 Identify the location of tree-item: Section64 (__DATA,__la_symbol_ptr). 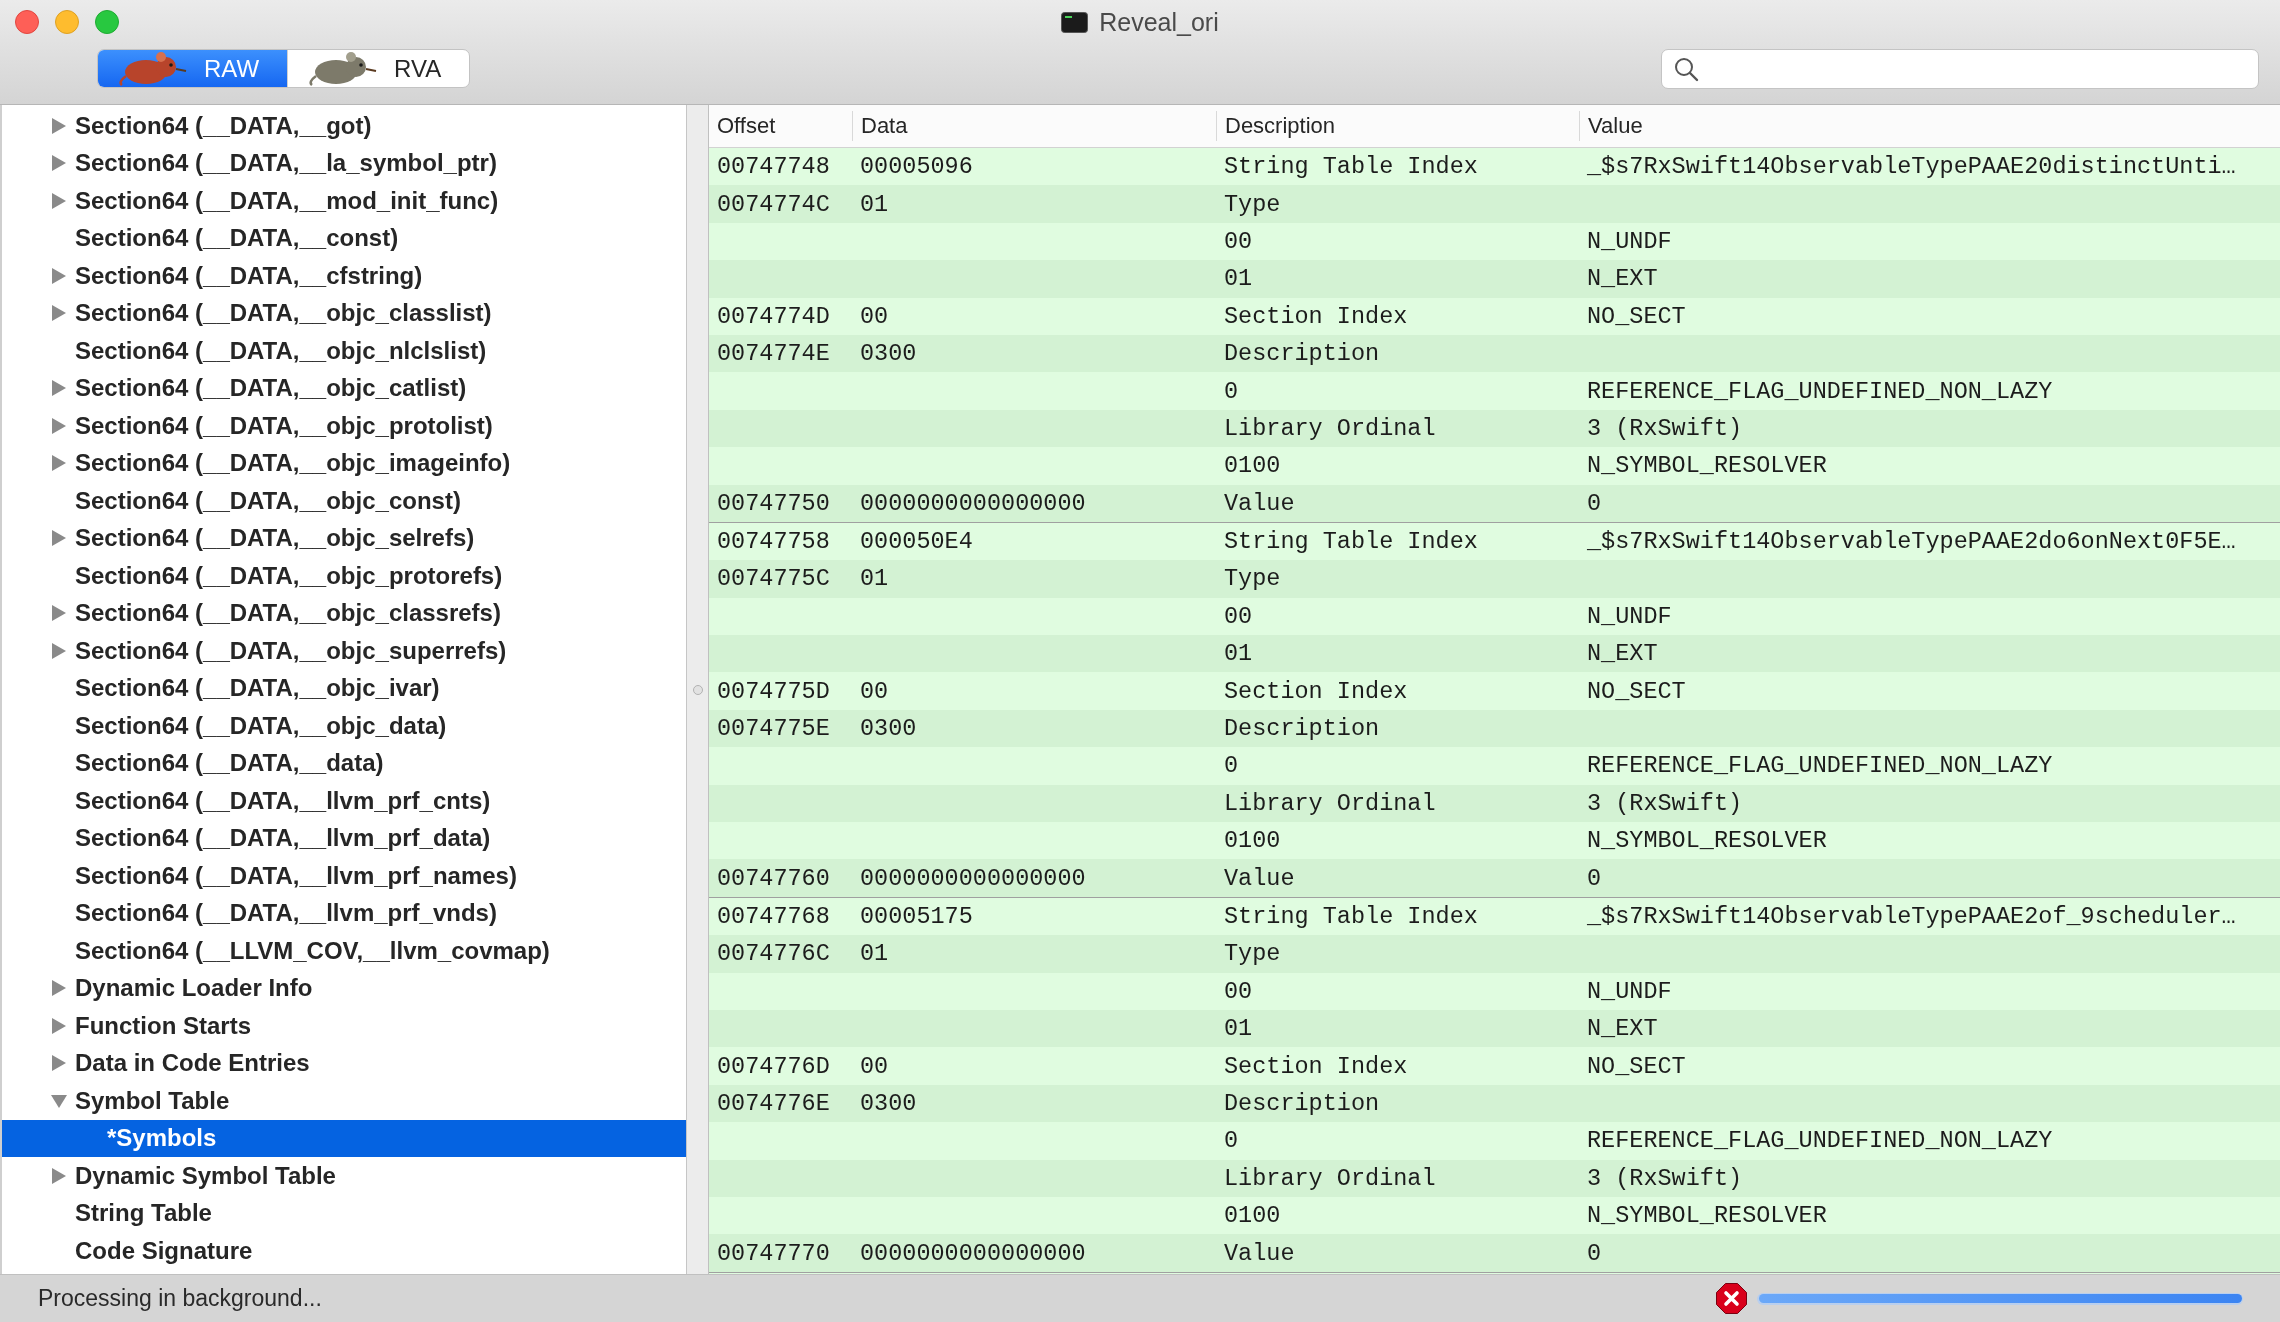
(344, 163).